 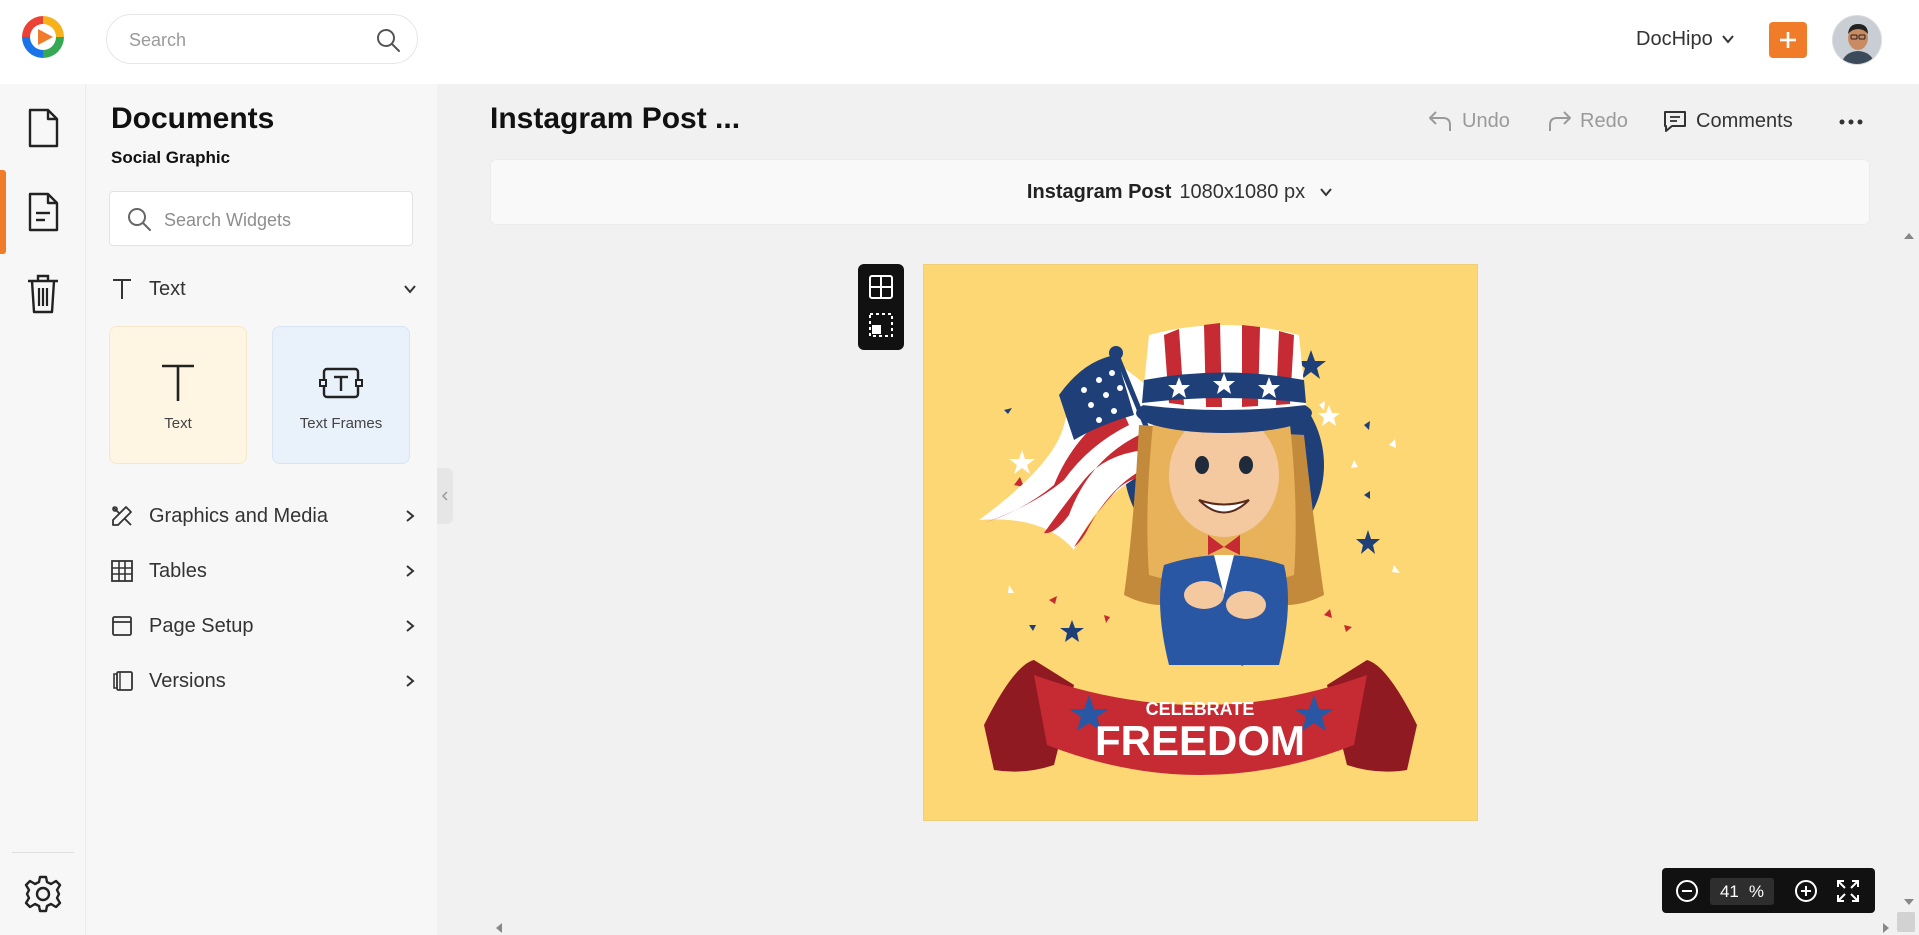 I want to click on zoom-controls: 41 %, so click(x=1768, y=890).